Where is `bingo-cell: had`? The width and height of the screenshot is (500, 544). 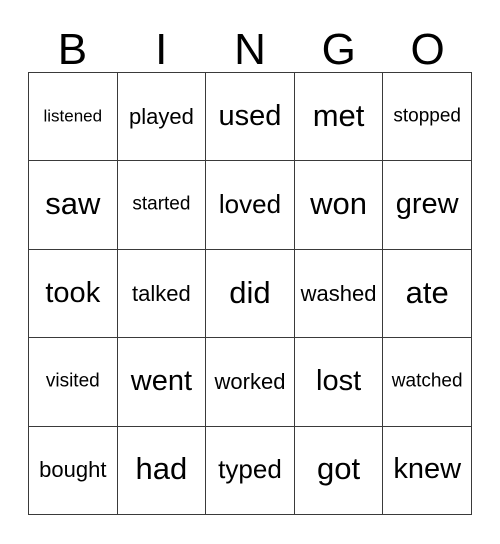
bingo-cell: had is located at coordinates (162, 471).